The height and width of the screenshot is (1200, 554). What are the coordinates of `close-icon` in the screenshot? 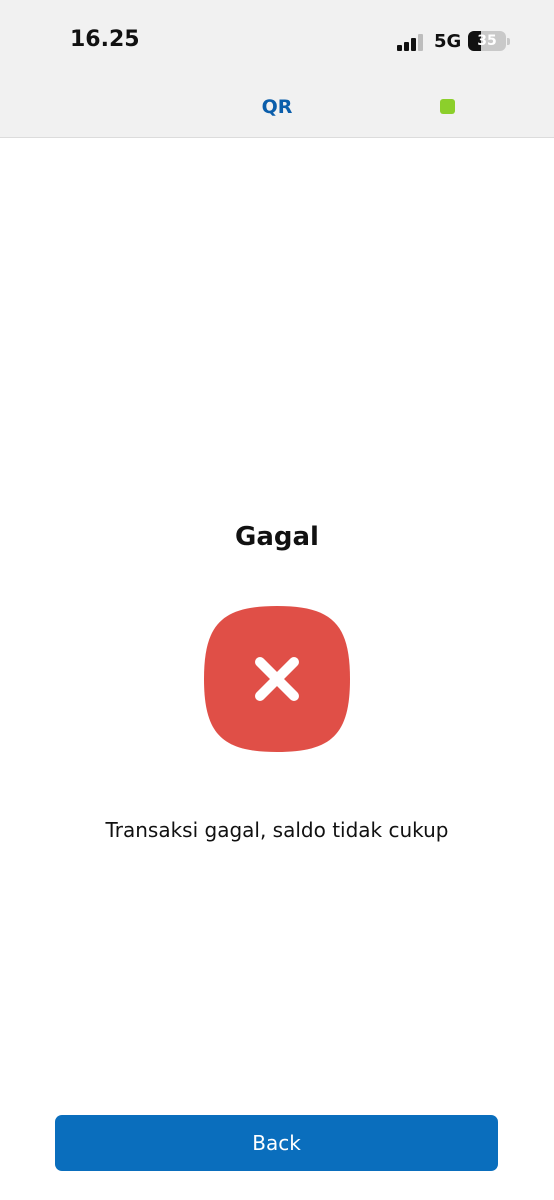 It's located at (277, 679).